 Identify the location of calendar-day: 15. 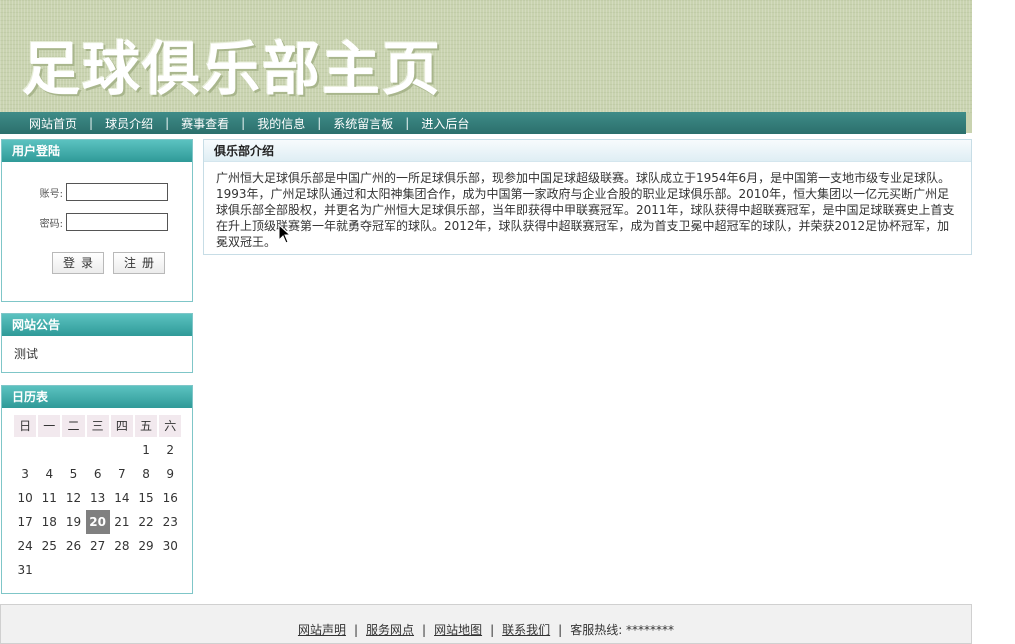
(146, 498).